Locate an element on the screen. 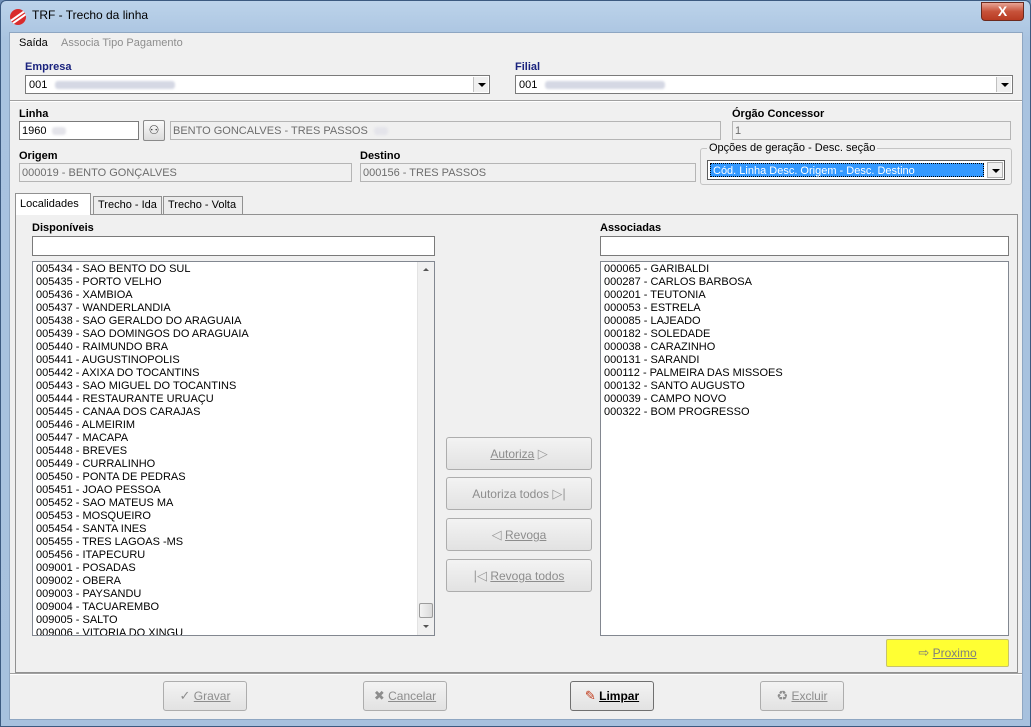 This screenshot has height=727, width=1031. revoga-button: ◁ Revoga is located at coordinates (519, 534).